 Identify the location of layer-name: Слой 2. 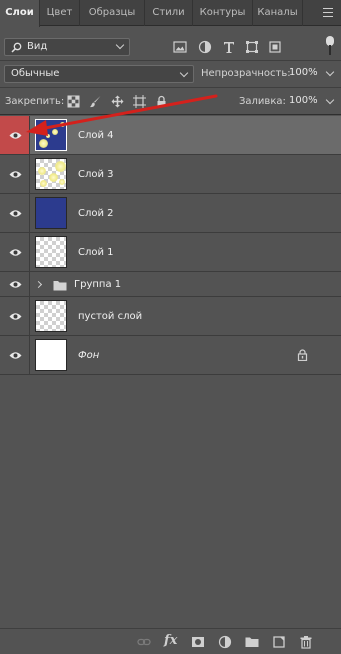
(96, 213).